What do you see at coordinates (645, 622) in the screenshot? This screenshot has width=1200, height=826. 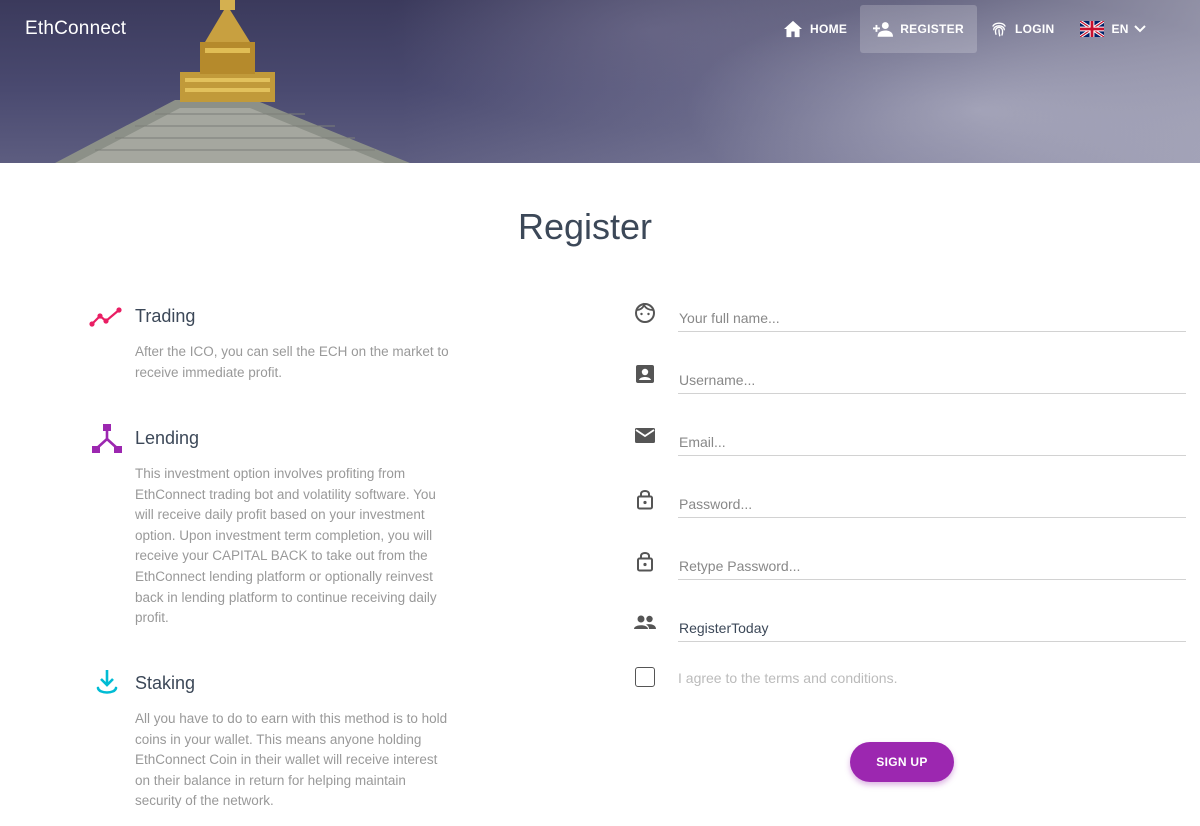 I see `people-icon` at bounding box center [645, 622].